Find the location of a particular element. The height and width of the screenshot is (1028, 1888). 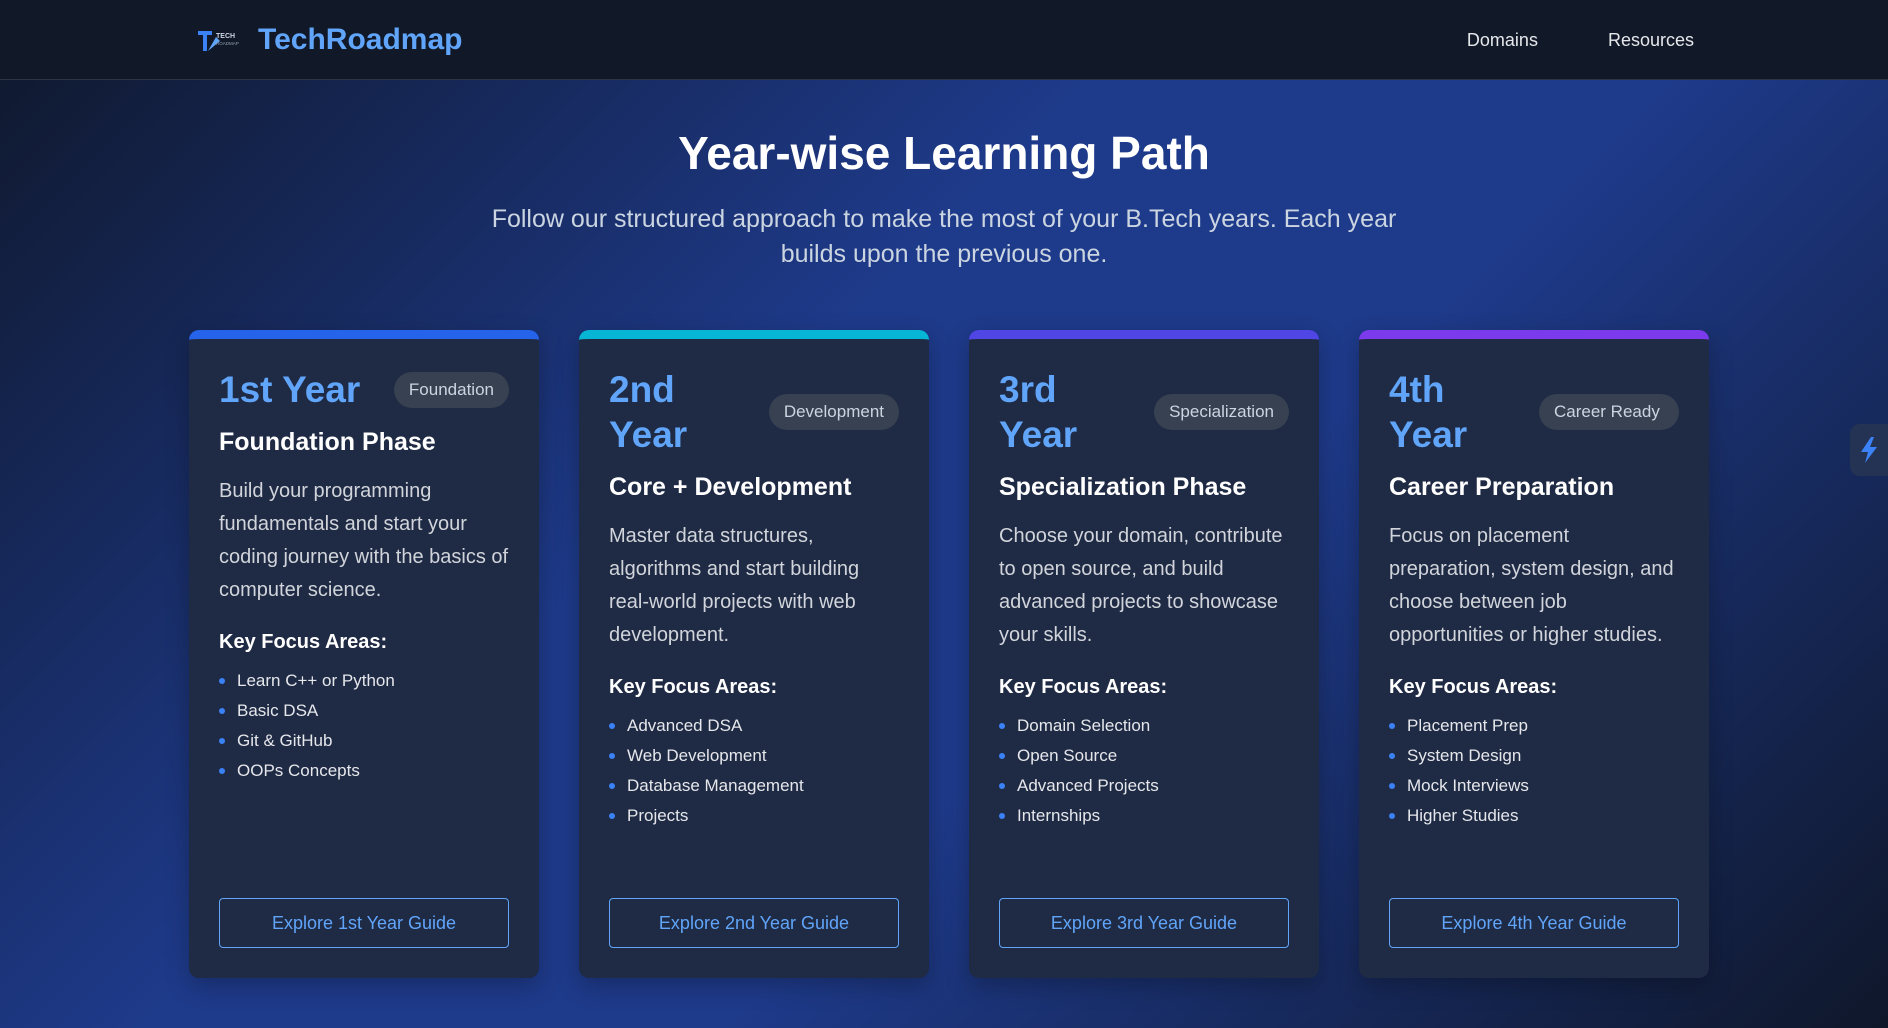

focus-item: System Design is located at coordinates (1534, 756).